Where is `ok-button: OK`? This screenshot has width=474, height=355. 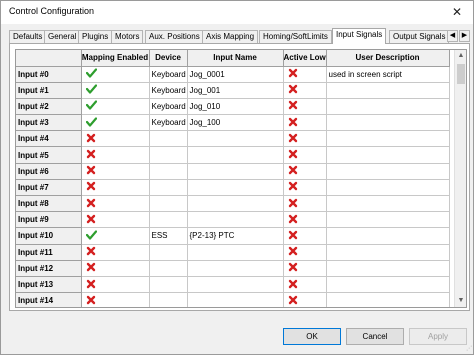
ok-button: OK is located at coordinates (312, 336).